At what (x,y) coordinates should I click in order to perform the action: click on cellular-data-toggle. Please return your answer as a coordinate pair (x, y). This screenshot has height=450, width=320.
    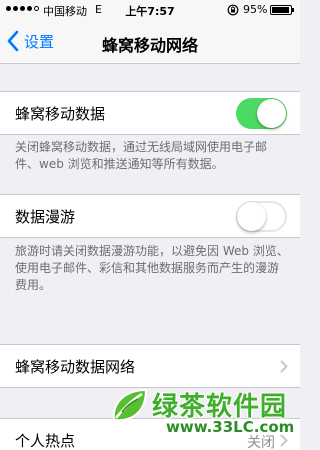
    Looking at the image, I should click on (261, 113).